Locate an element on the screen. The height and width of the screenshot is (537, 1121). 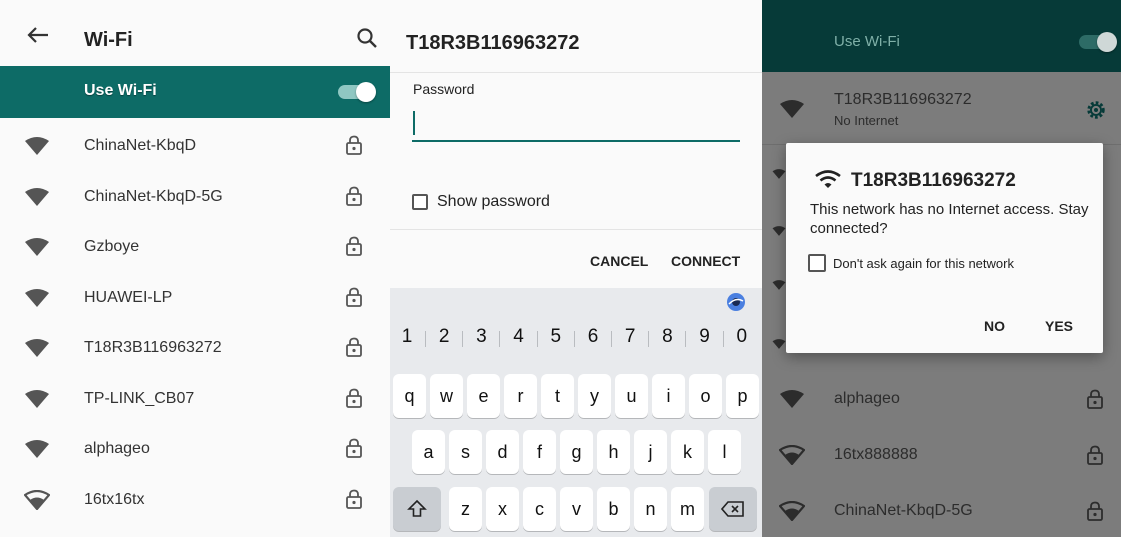
dialog-header: T18R3B116963272 is located at coordinates (576, 36).